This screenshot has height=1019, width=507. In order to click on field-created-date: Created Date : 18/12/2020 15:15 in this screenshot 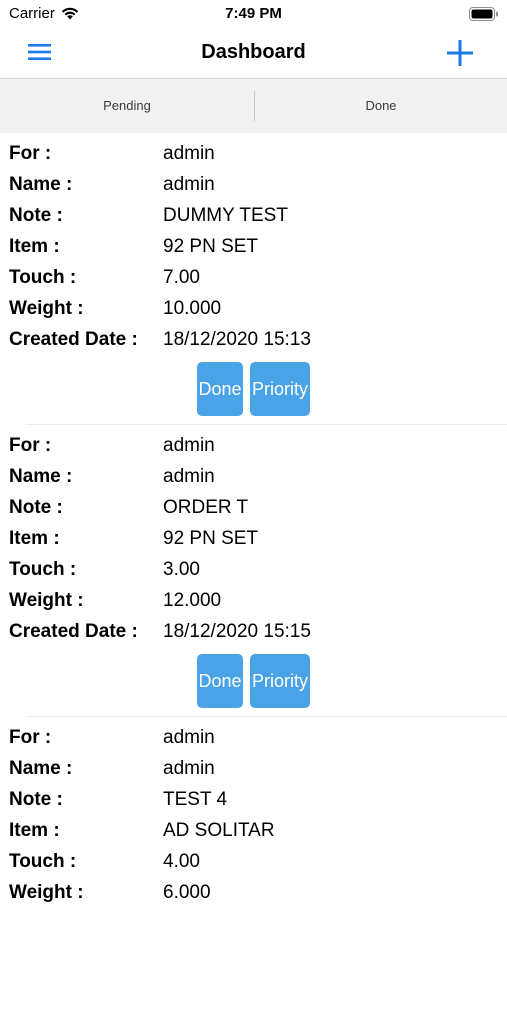, I will do `click(253, 636)`.